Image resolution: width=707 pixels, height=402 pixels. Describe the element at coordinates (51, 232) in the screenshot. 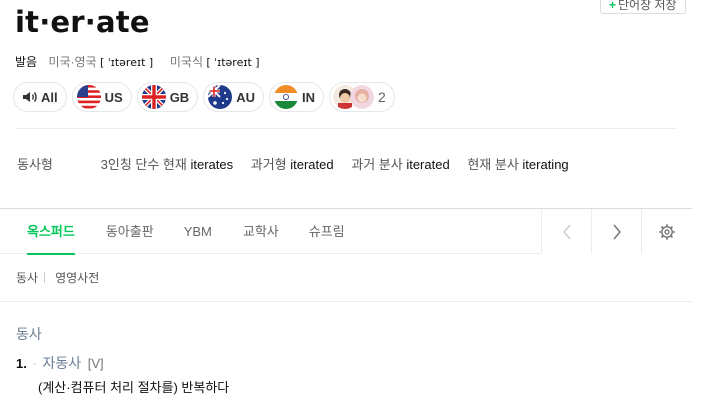

I see `tab-oxford: 옥스퍼드` at that location.